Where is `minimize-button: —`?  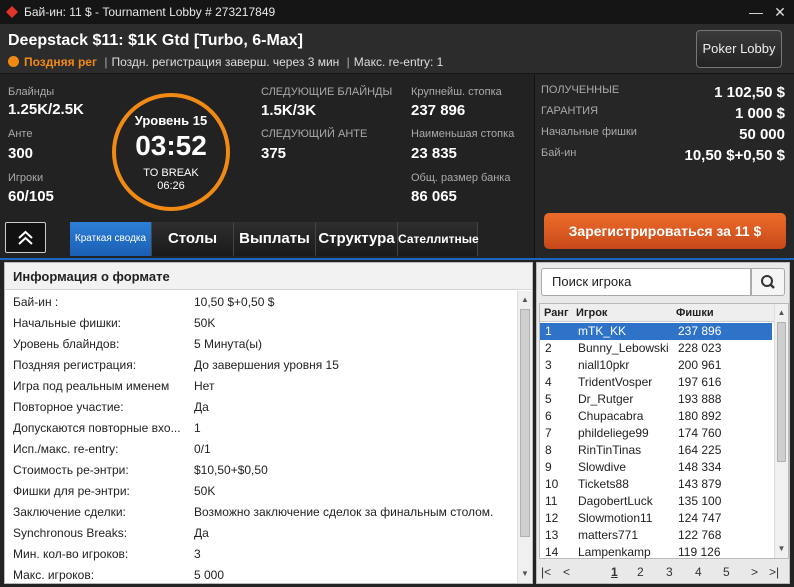
minimize-button: — is located at coordinates (756, 12).